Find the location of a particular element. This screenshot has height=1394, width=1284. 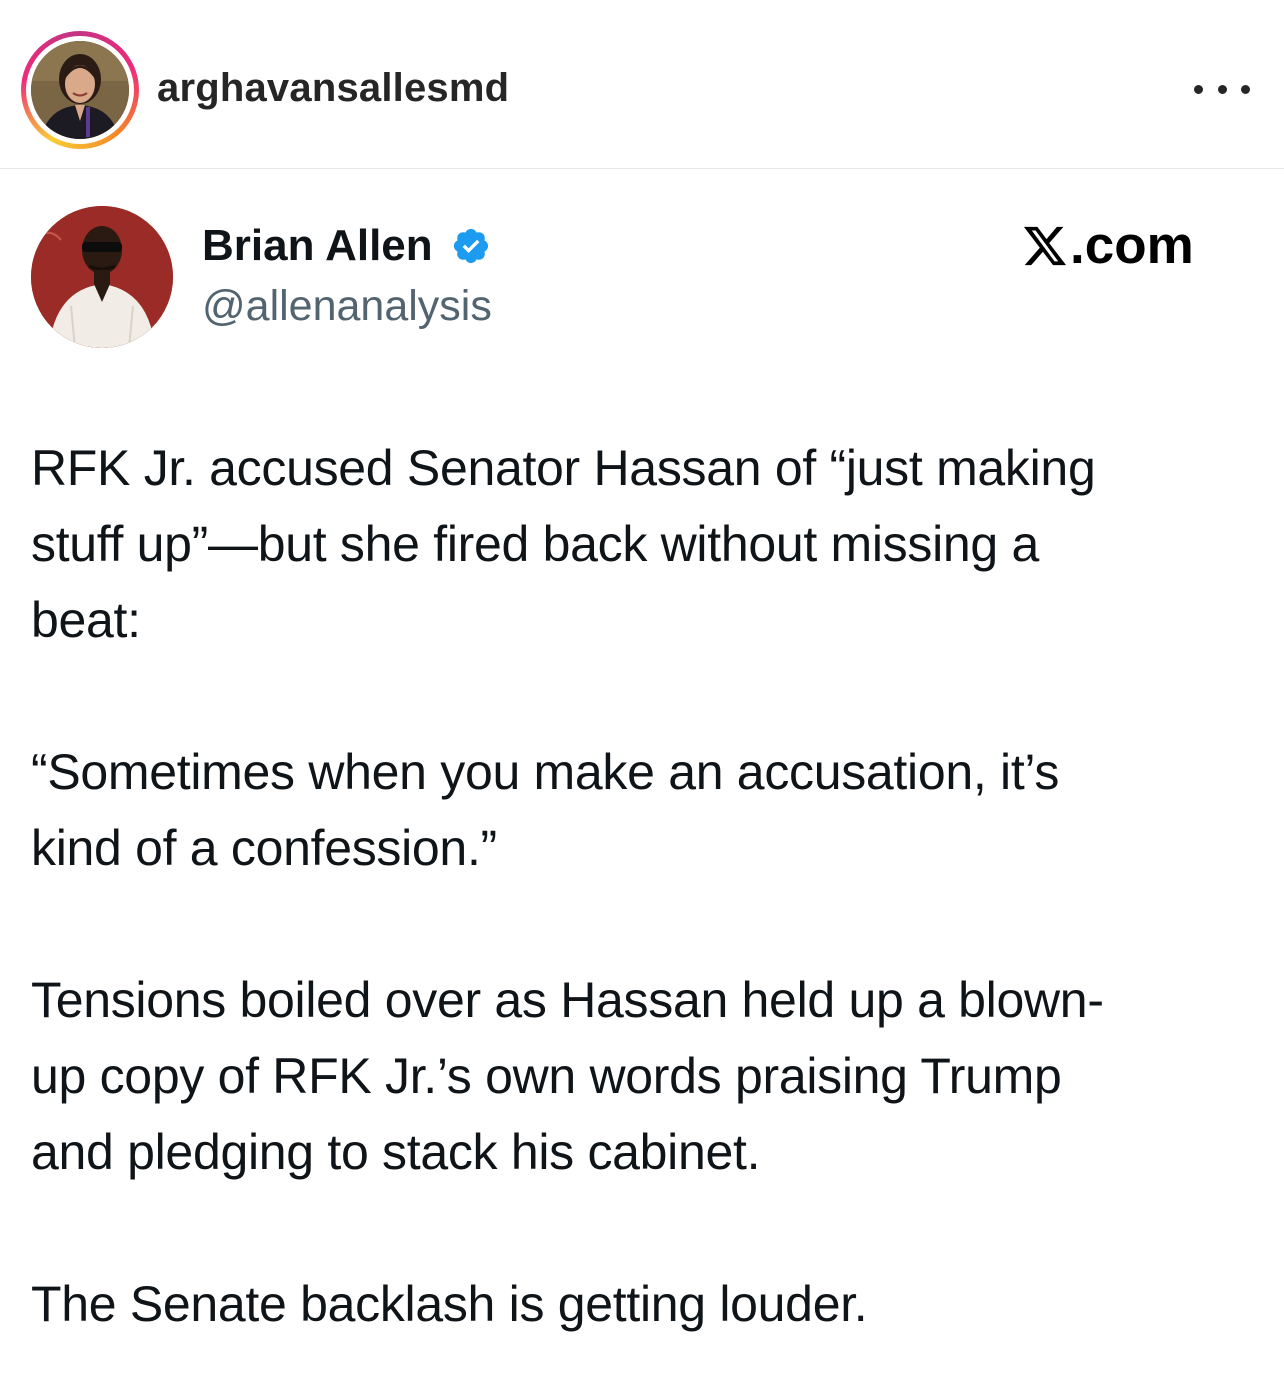

verified-badge-icon is located at coordinates (470, 246).